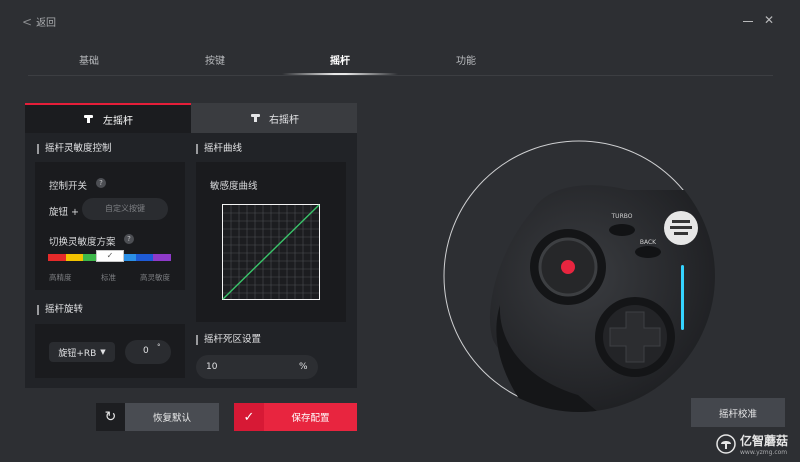  What do you see at coordinates (219, 149) in the screenshot?
I see `section-title-curve: 摇杆曲线` at bounding box center [219, 149].